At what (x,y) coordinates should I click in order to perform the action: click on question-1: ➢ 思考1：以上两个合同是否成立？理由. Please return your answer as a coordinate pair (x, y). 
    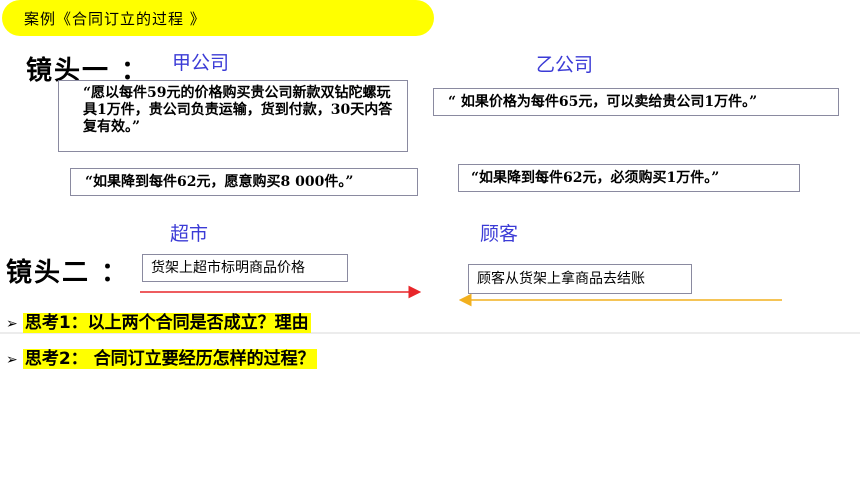
    Looking at the image, I should click on (158, 320).